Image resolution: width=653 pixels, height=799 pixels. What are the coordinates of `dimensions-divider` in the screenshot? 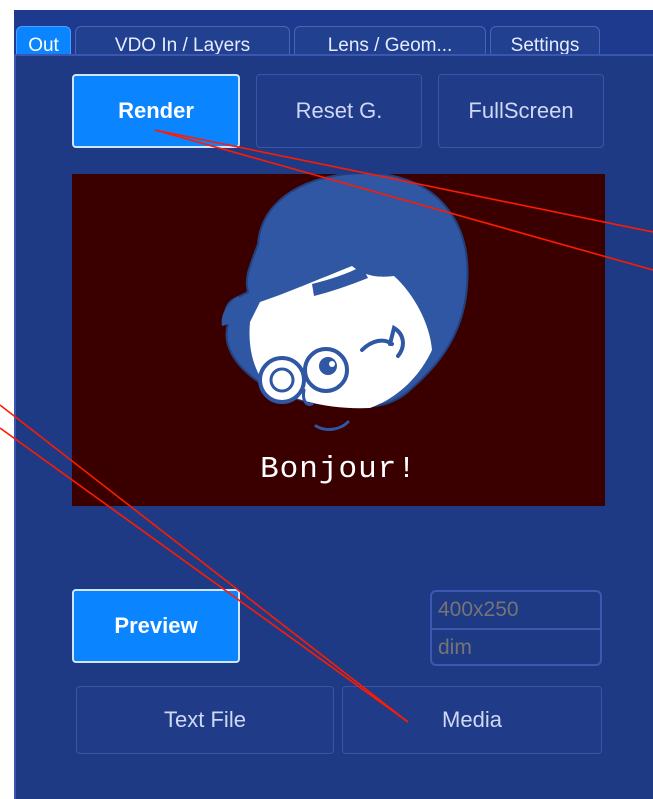 It's located at (516, 629).